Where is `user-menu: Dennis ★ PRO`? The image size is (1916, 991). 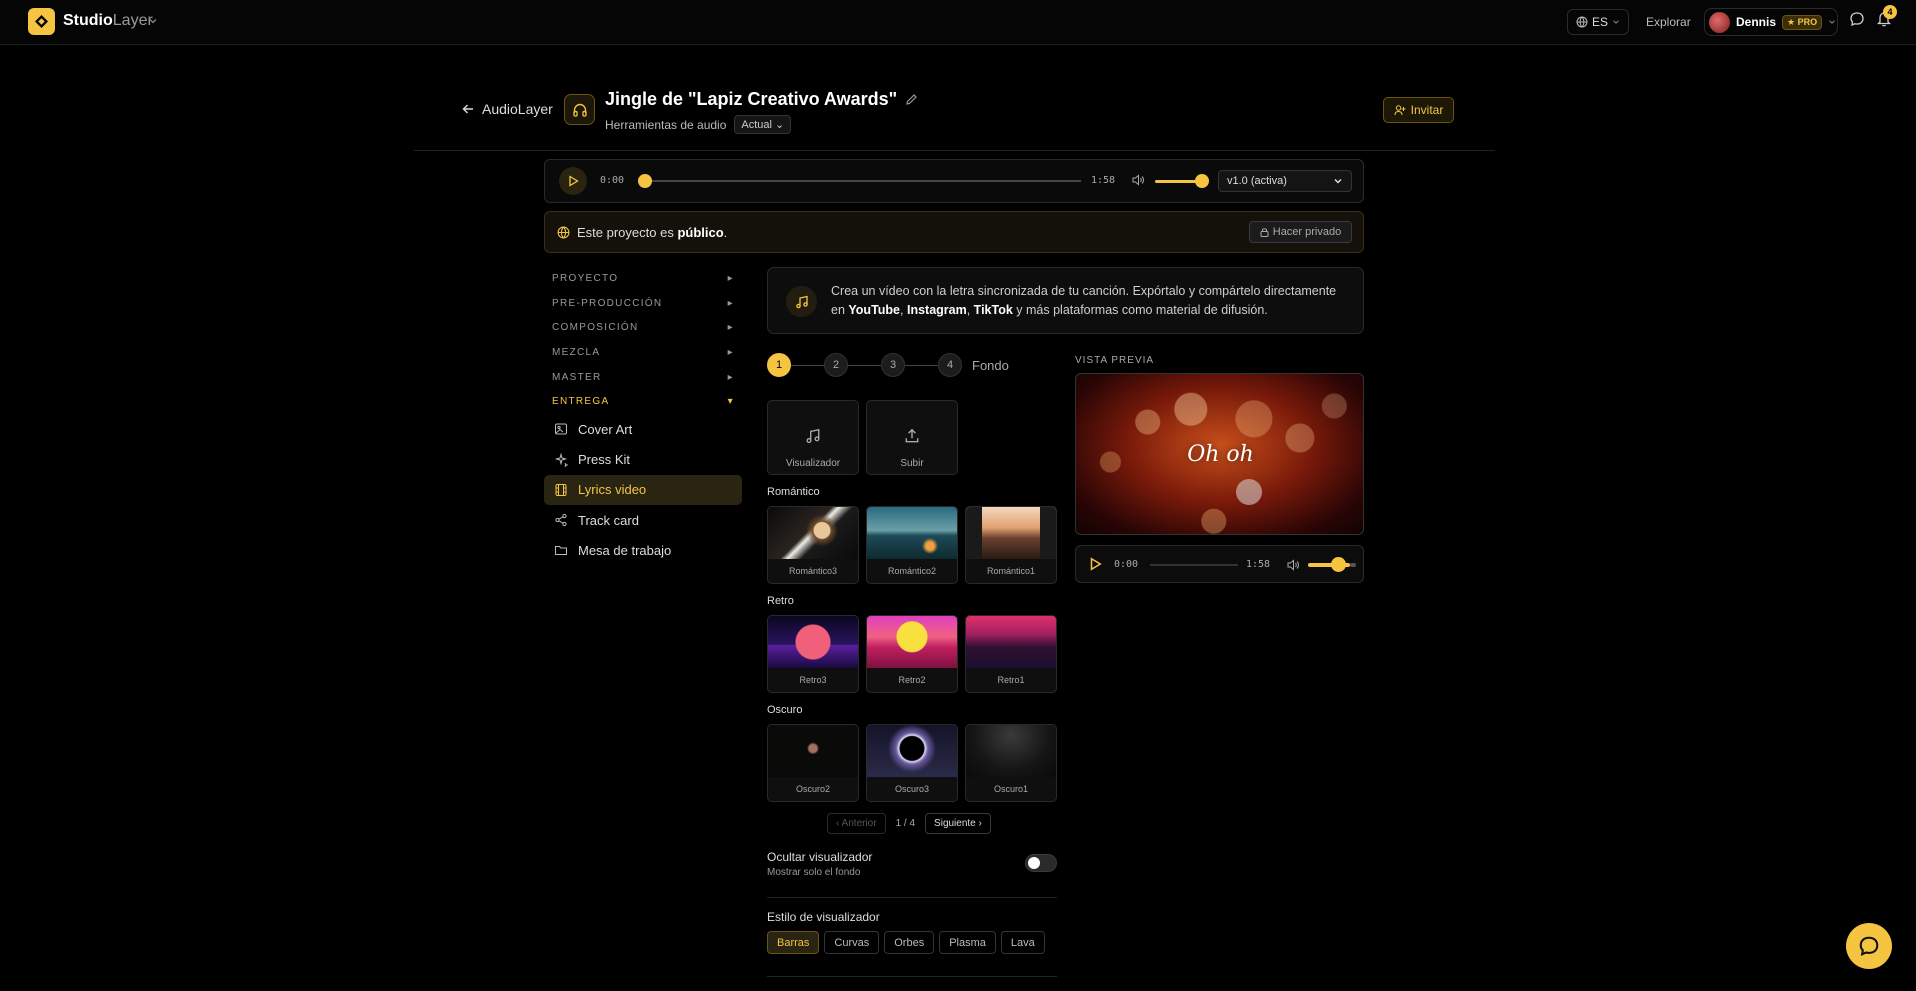
user-menu: Dennis ★ PRO is located at coordinates (1771, 22).